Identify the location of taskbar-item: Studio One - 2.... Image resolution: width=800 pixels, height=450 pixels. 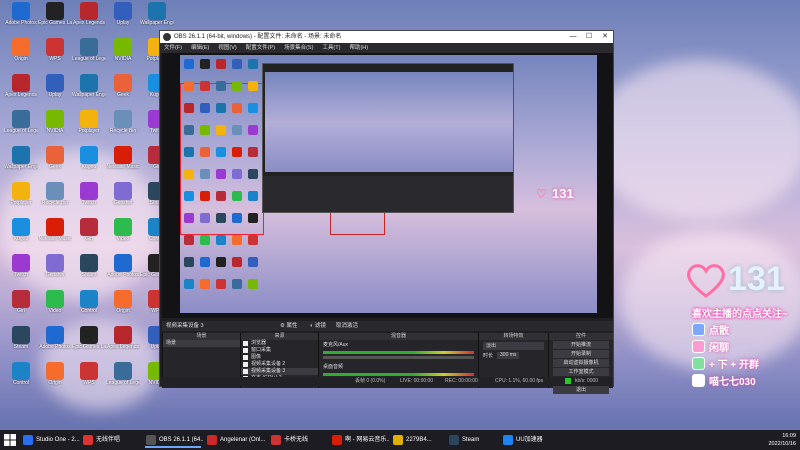
(50, 440).